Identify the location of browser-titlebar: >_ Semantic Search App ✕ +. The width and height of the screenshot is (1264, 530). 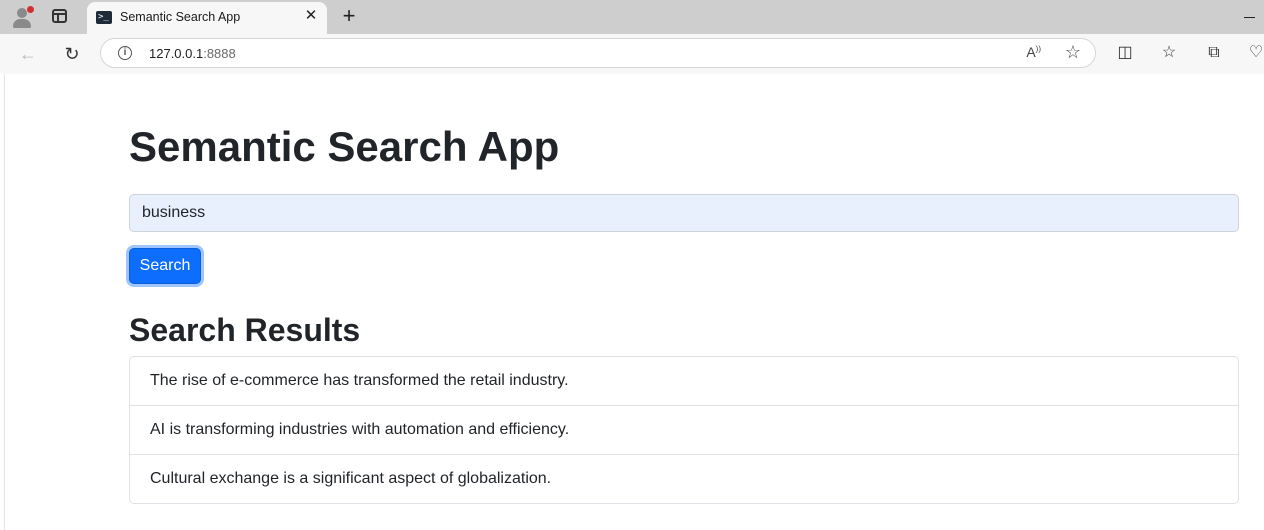
(632, 17).